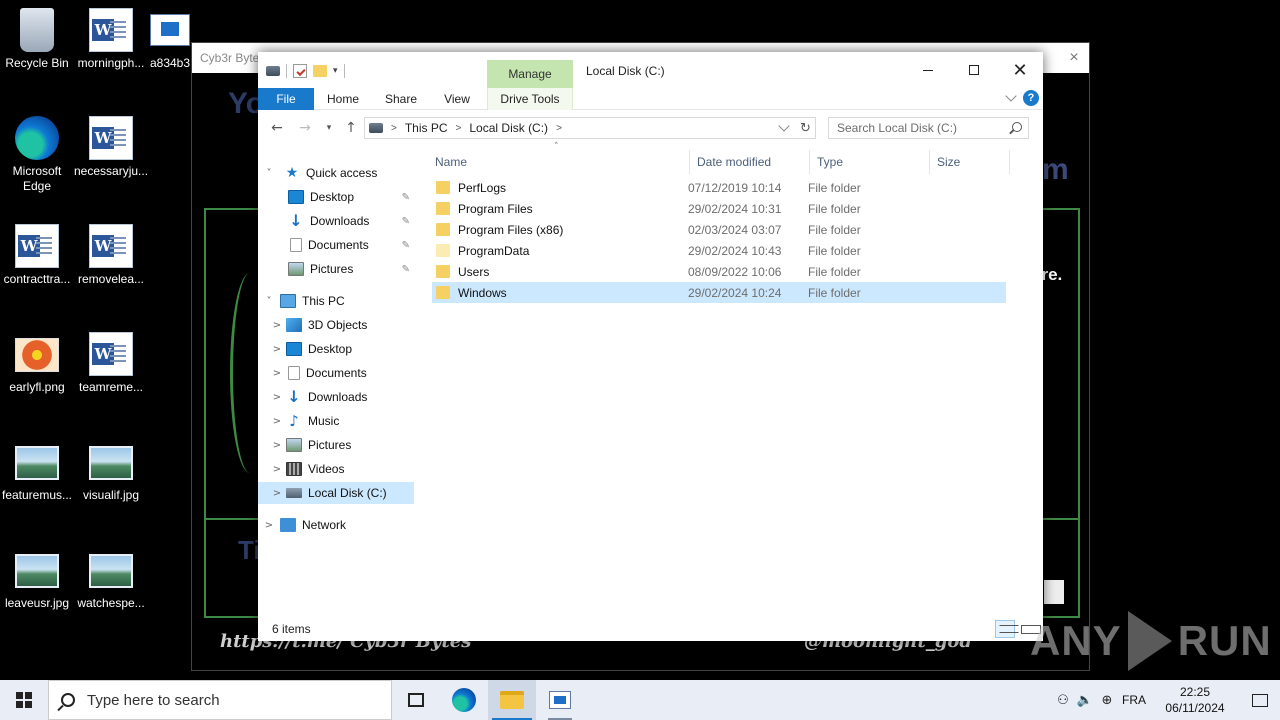 Image resolution: width=1280 pixels, height=720 pixels. What do you see at coordinates (784, 128) in the screenshot?
I see `address-dropdown-button` at bounding box center [784, 128].